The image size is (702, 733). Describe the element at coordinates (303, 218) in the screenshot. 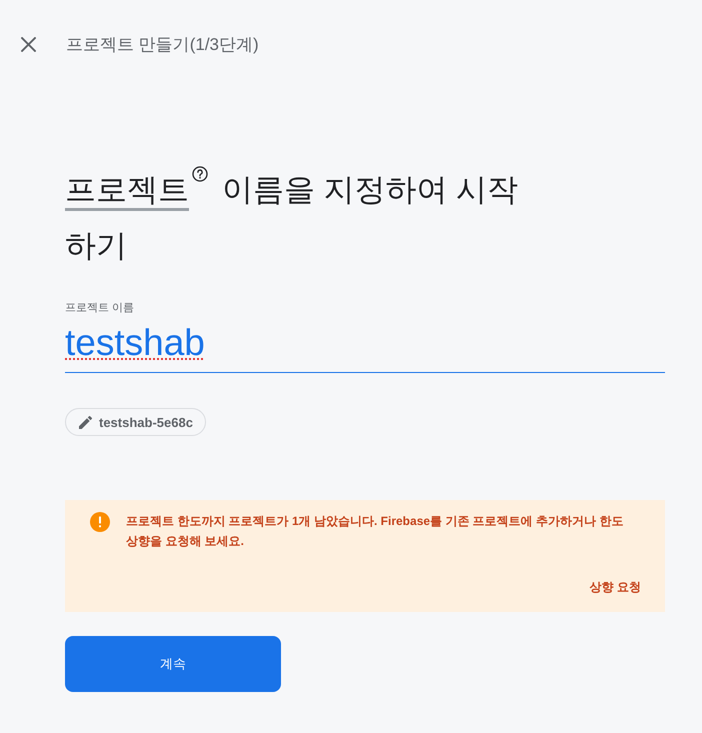

I see `page-heading: 프로젝트 이름을 지정하여 시작하기` at that location.